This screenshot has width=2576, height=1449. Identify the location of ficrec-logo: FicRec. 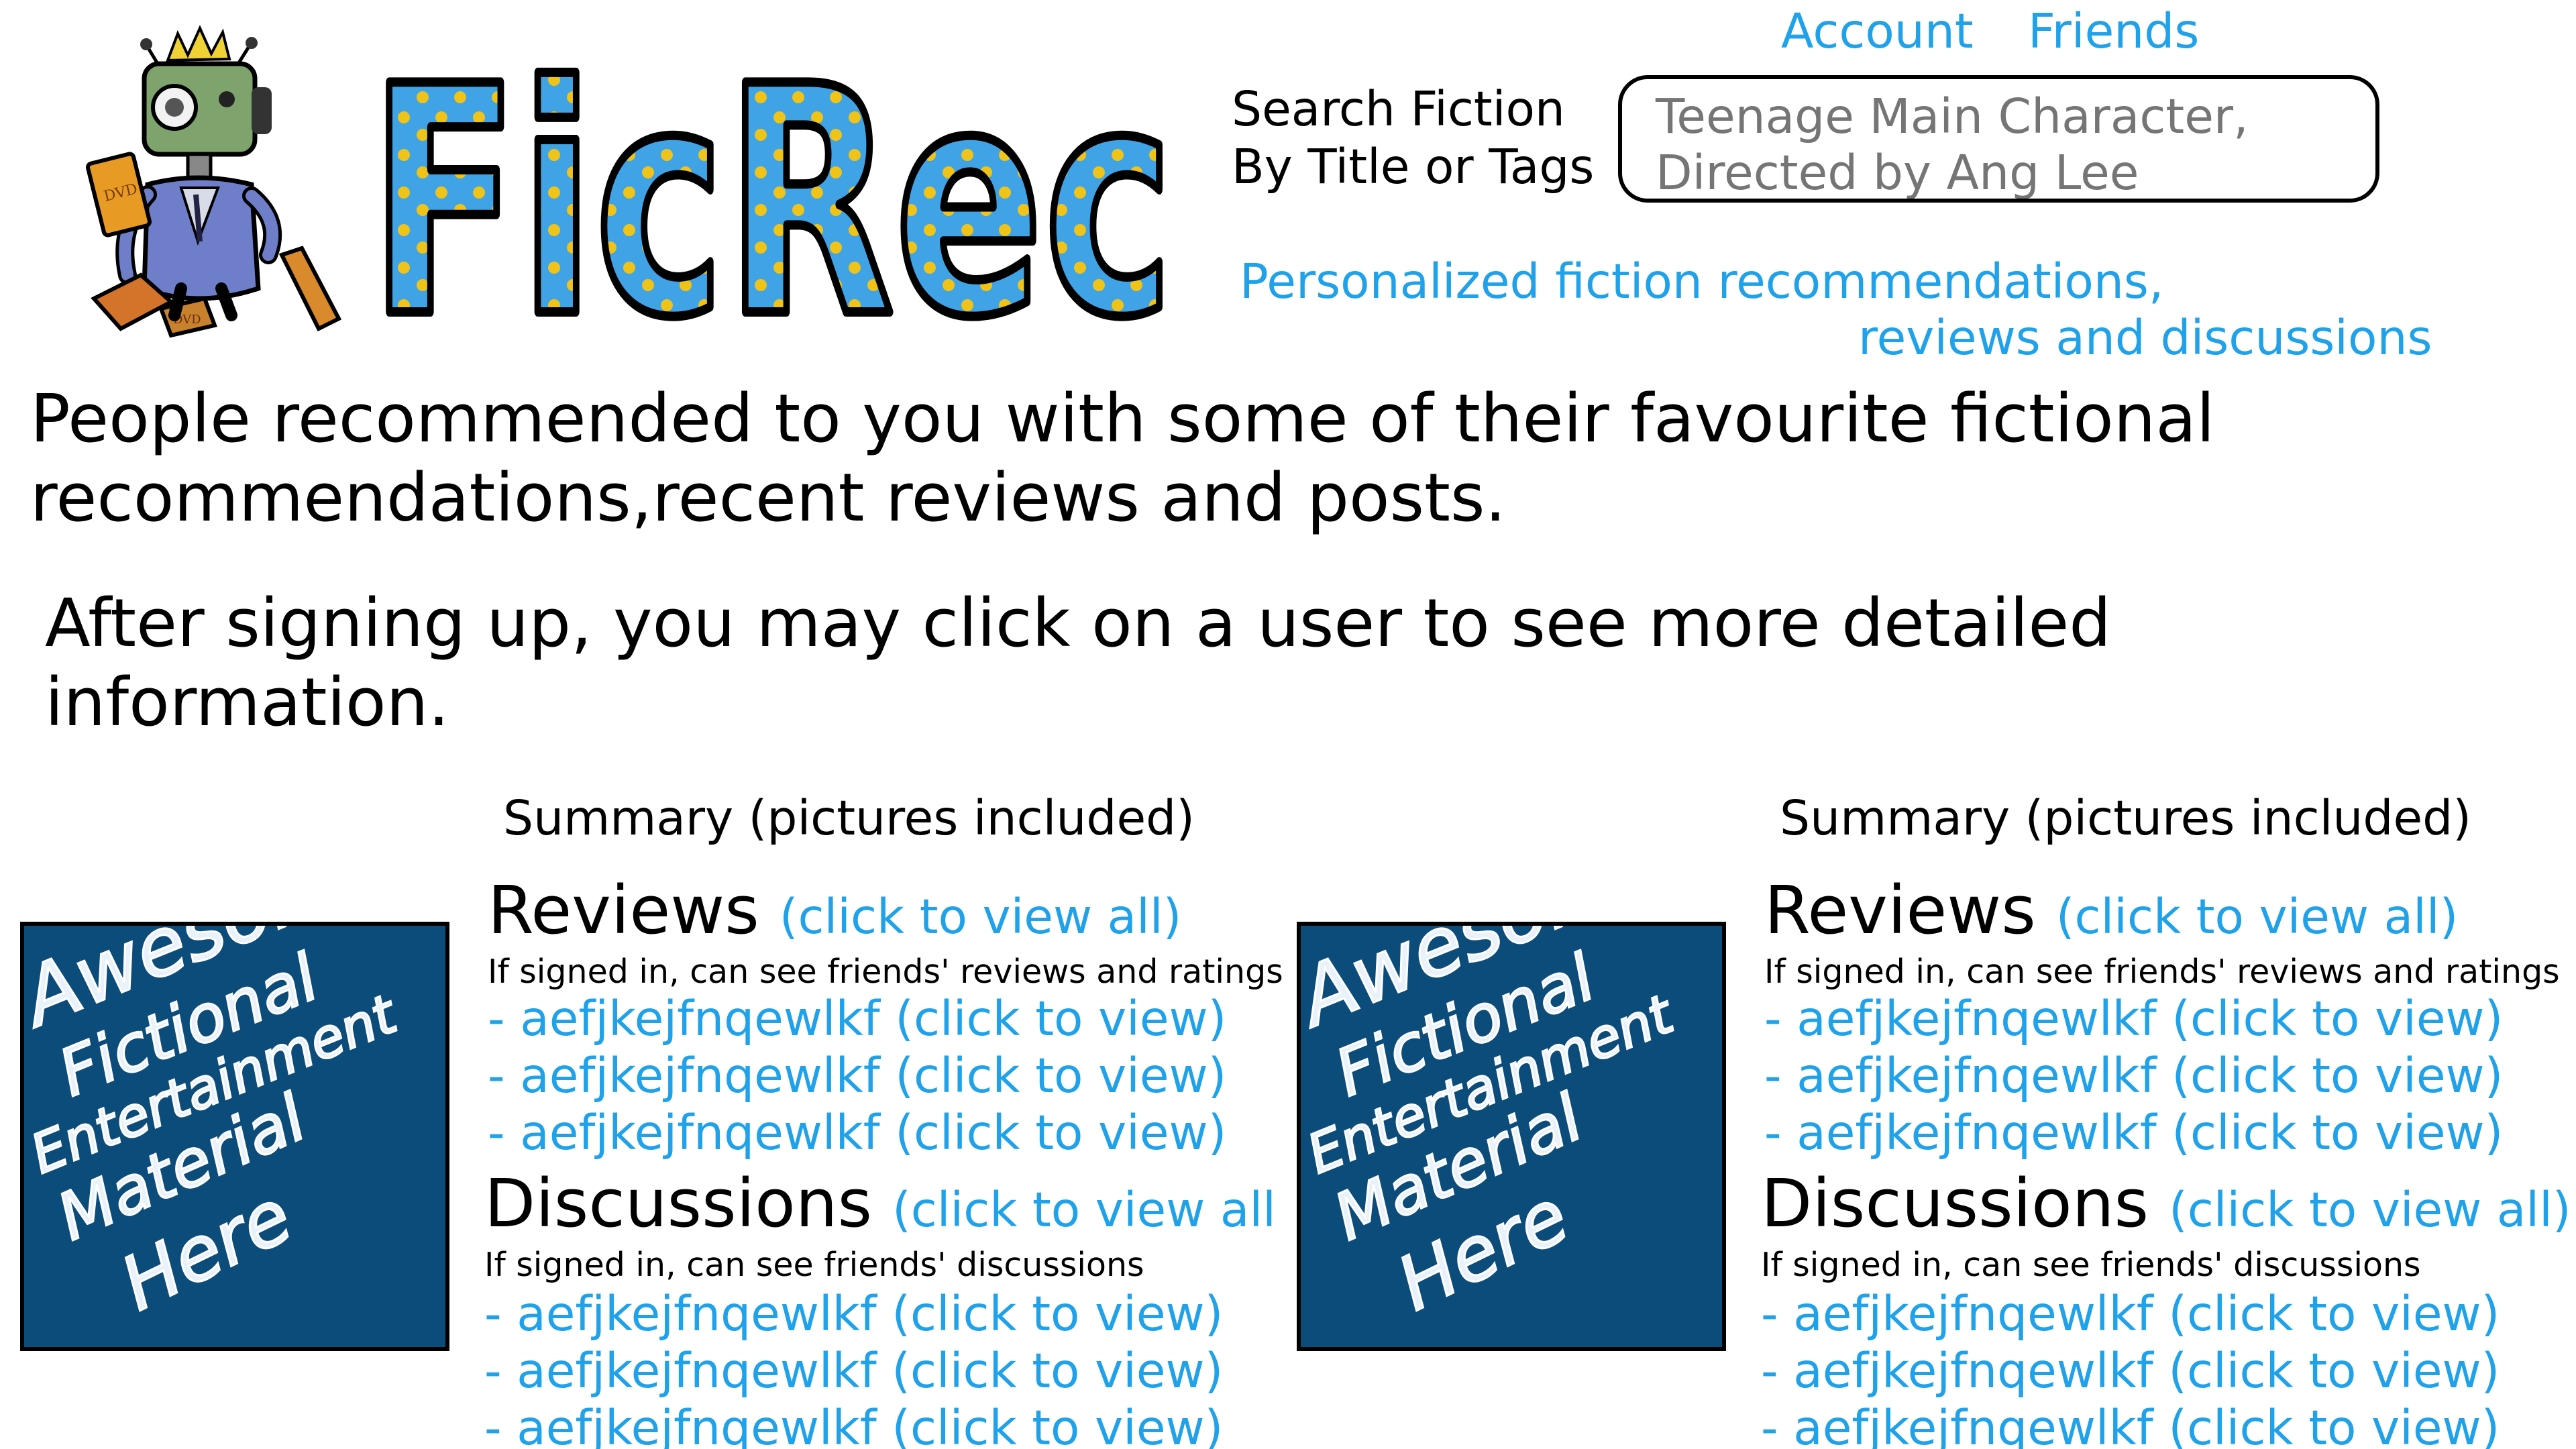
(771, 184).